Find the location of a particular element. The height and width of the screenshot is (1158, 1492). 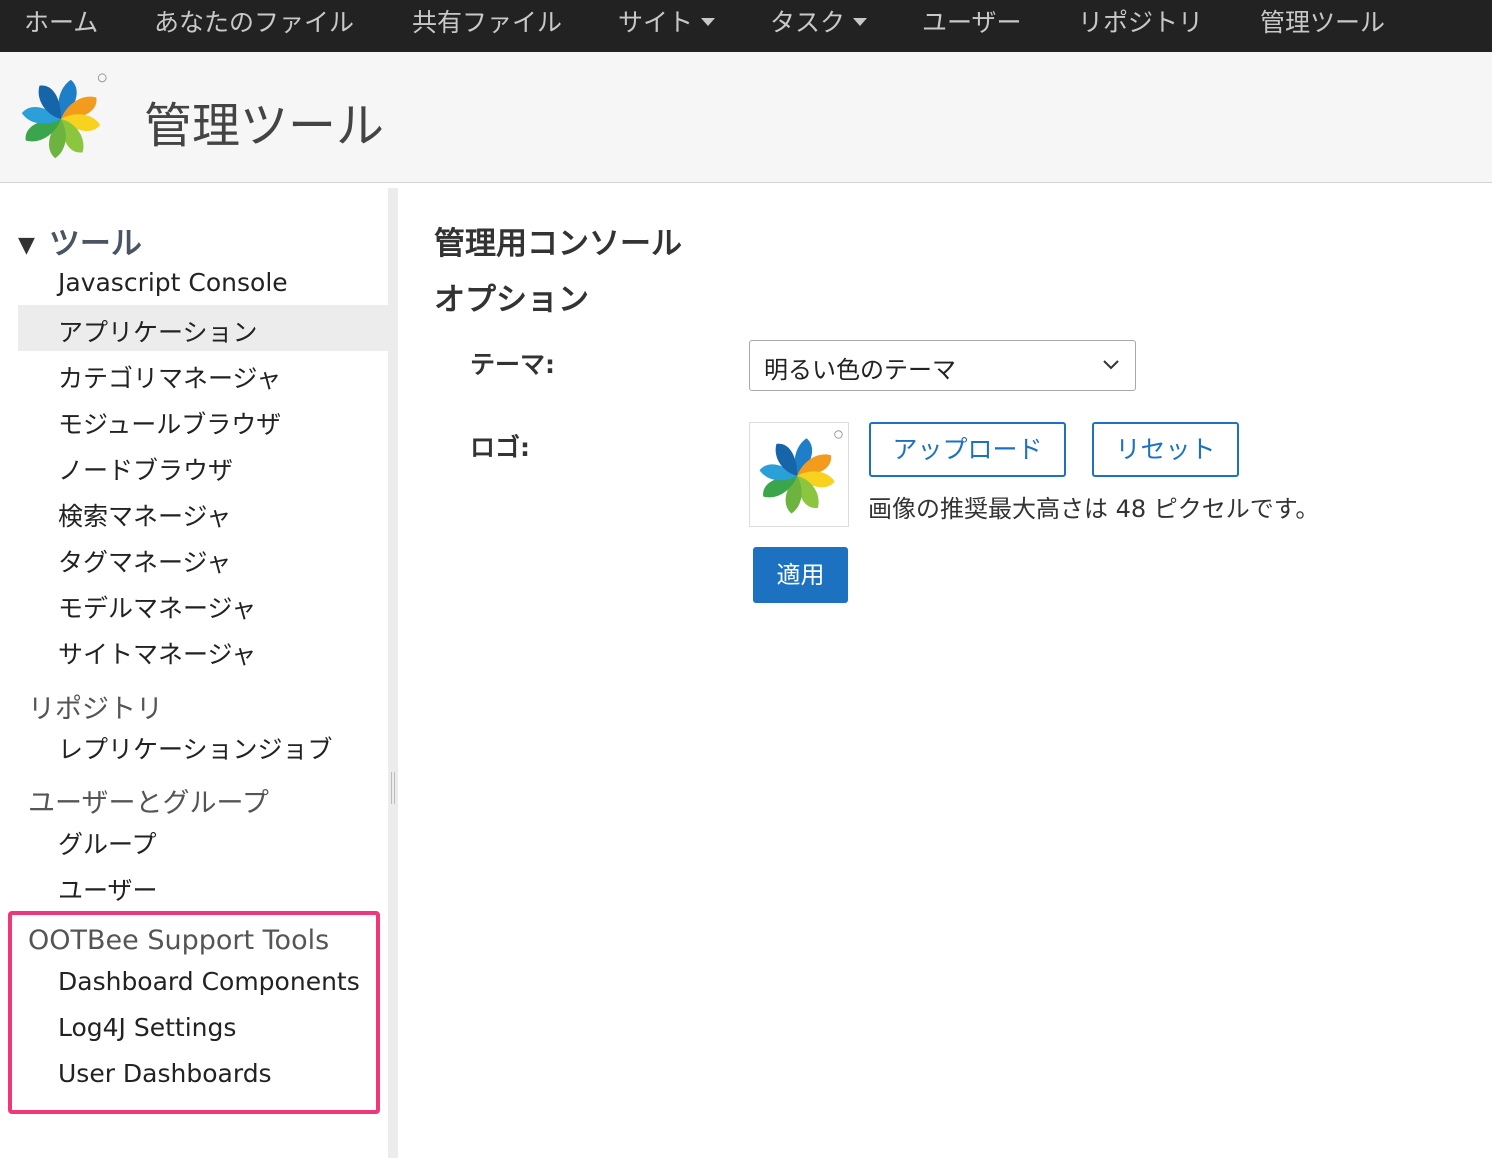

nav-repository-label: リポジトリ is located at coordinates (1141, 22).